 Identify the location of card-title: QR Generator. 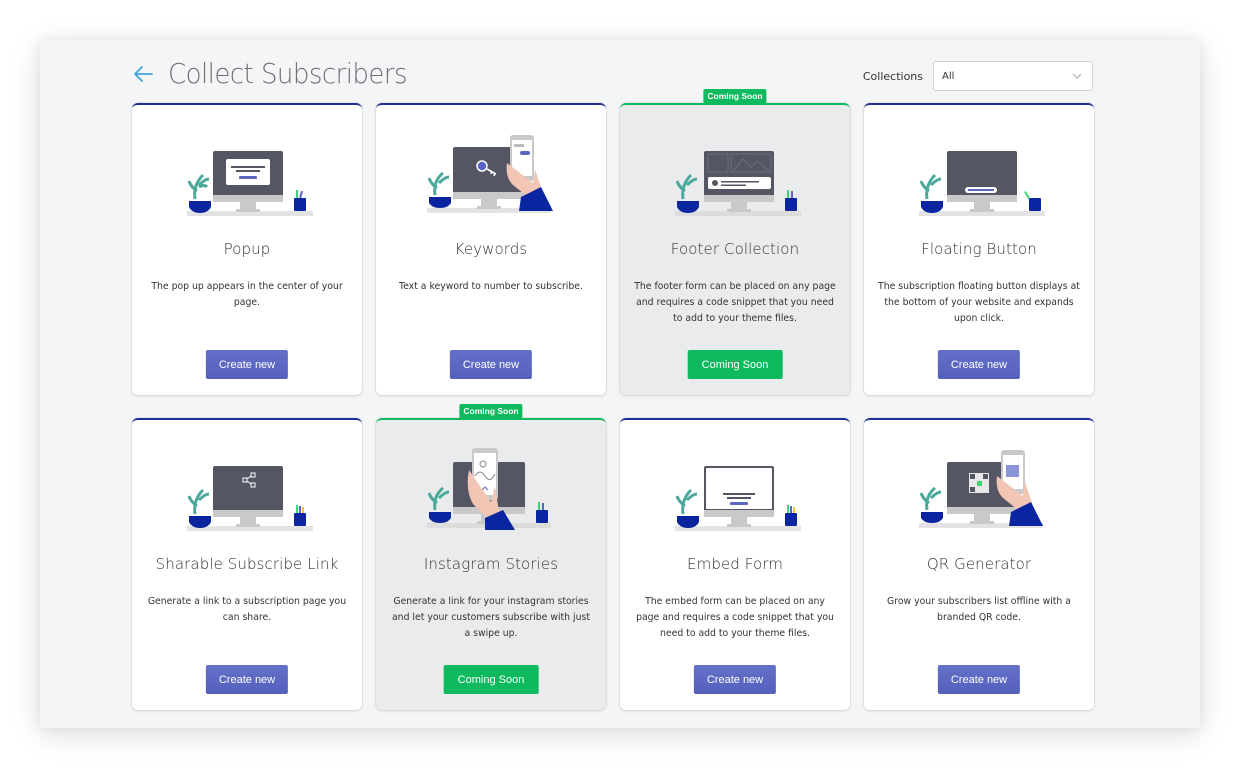
(979, 564).